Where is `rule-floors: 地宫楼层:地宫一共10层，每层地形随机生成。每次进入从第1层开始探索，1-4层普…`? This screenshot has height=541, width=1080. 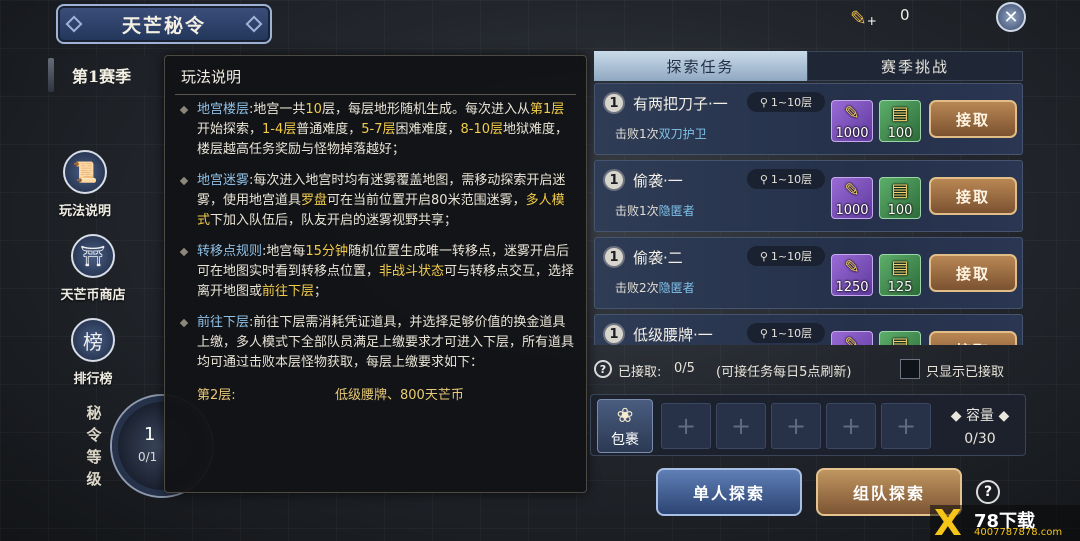
rule-floors: 地宫楼层:地宫一共10层，每层地形随机生成。每次进入从第1层开始探索，1-4层普… is located at coordinates (378, 130).